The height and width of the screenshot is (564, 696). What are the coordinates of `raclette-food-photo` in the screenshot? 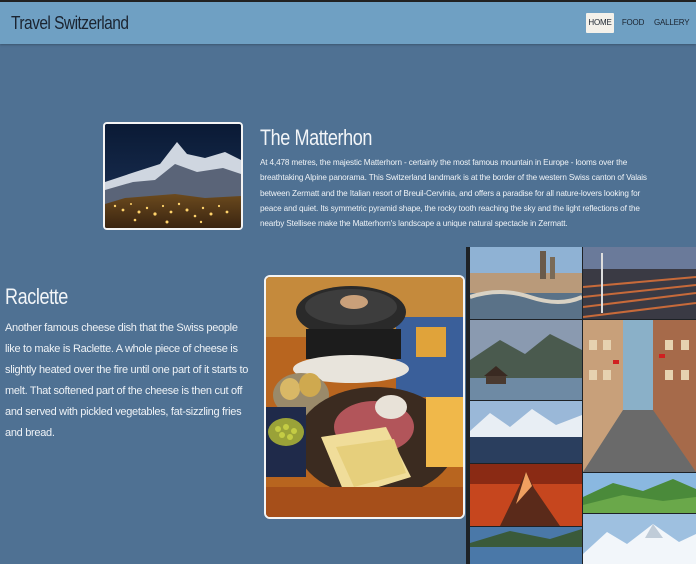 It's located at (364, 397).